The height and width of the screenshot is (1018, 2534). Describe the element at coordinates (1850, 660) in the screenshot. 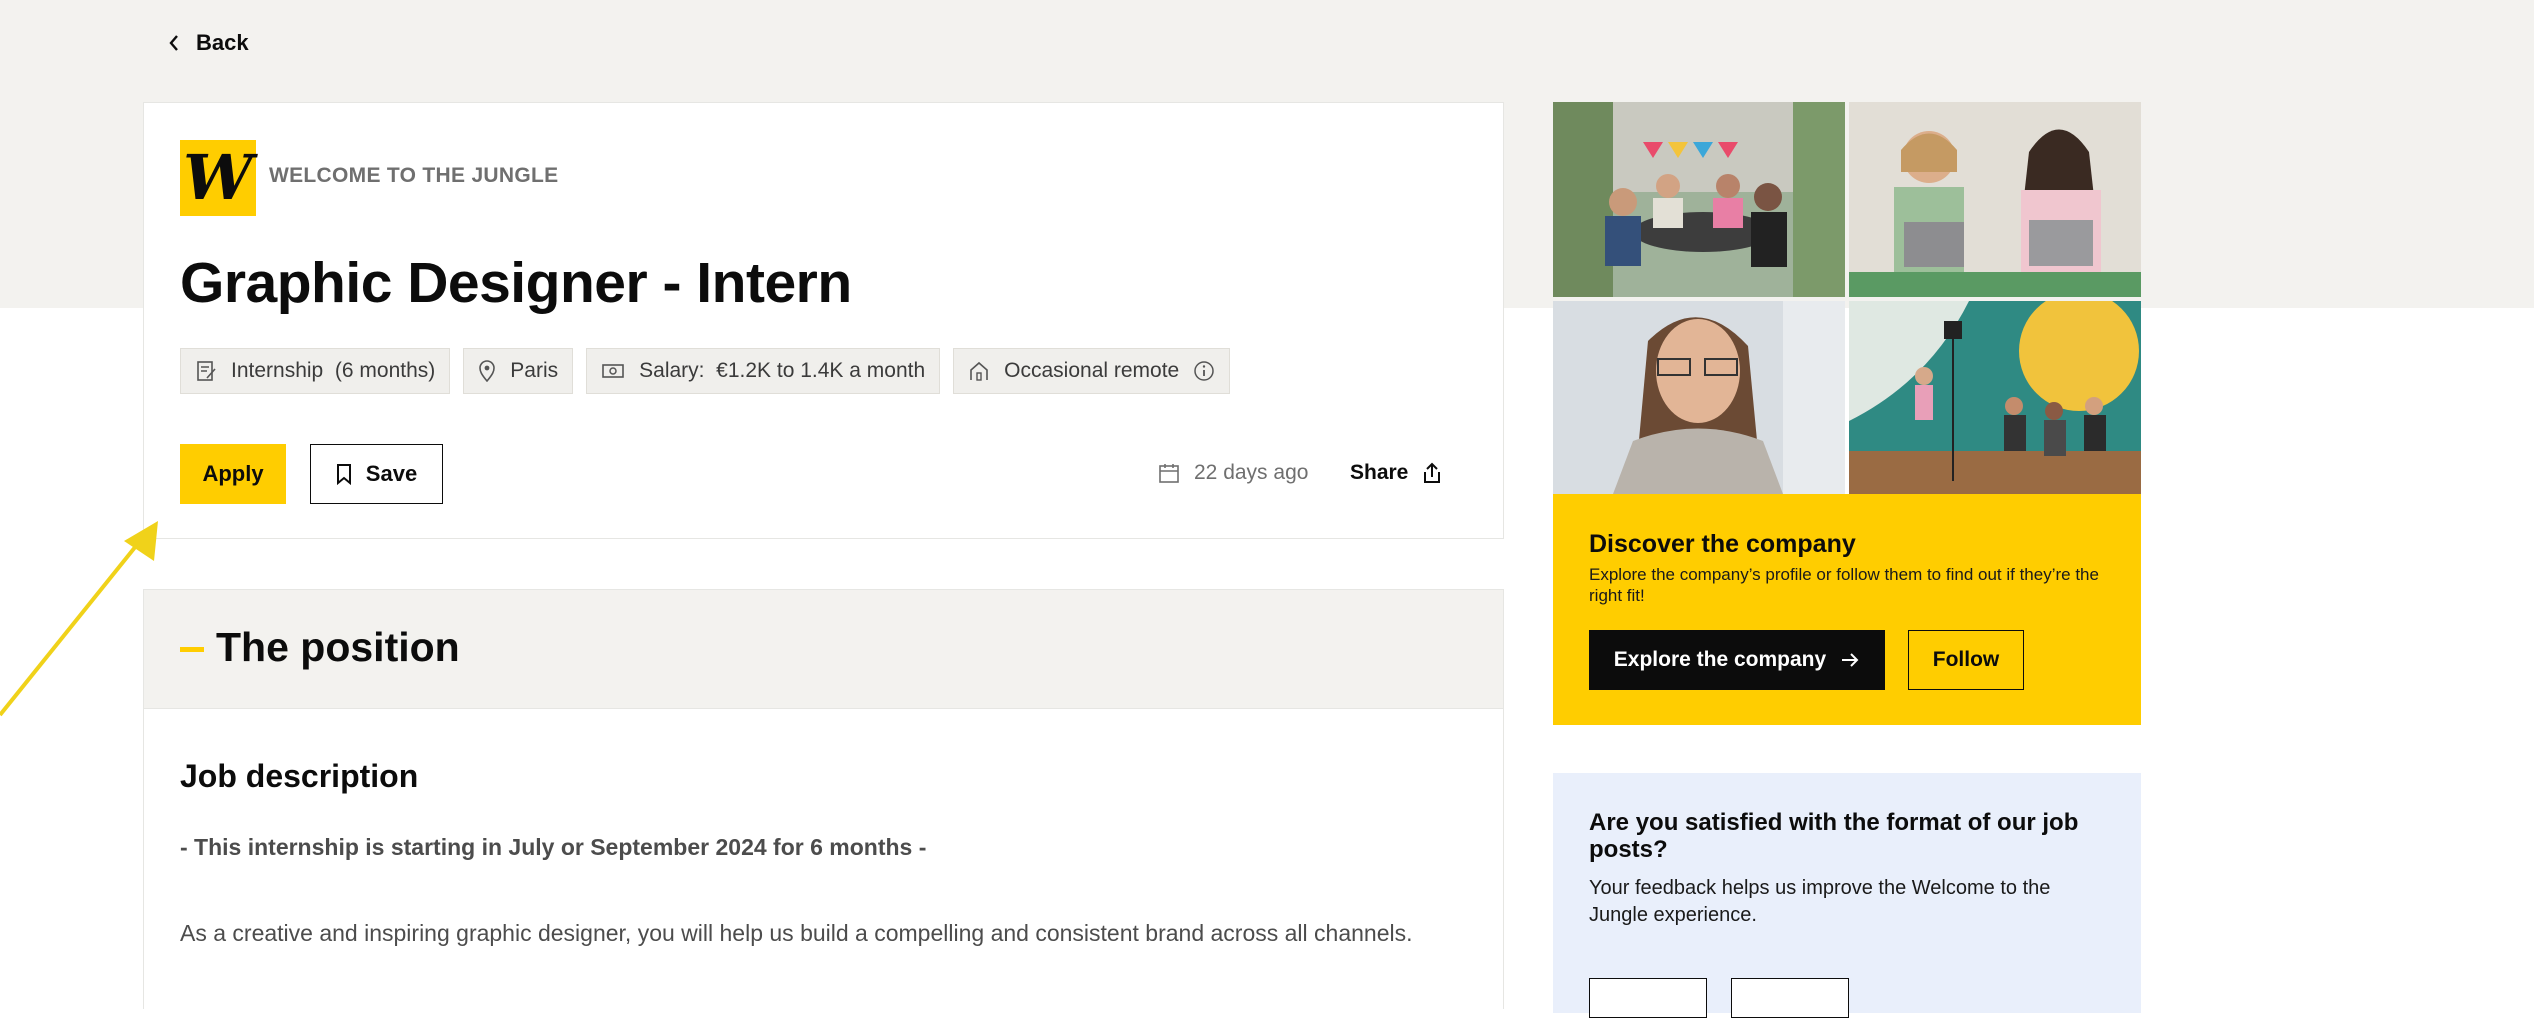

I see `arrow-right-icon` at that location.